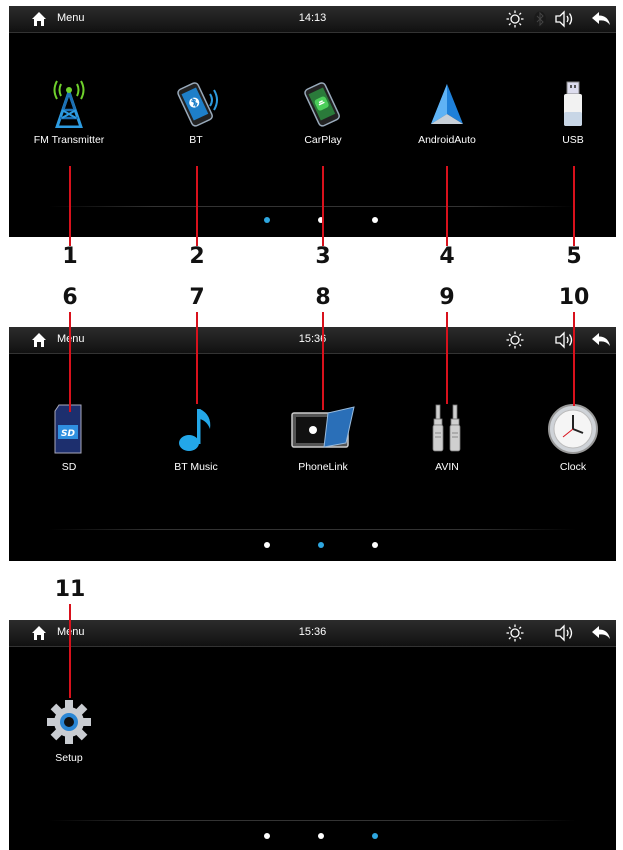 This screenshot has width=623, height=850. I want to click on app-clock: Clock, so click(567, 438).